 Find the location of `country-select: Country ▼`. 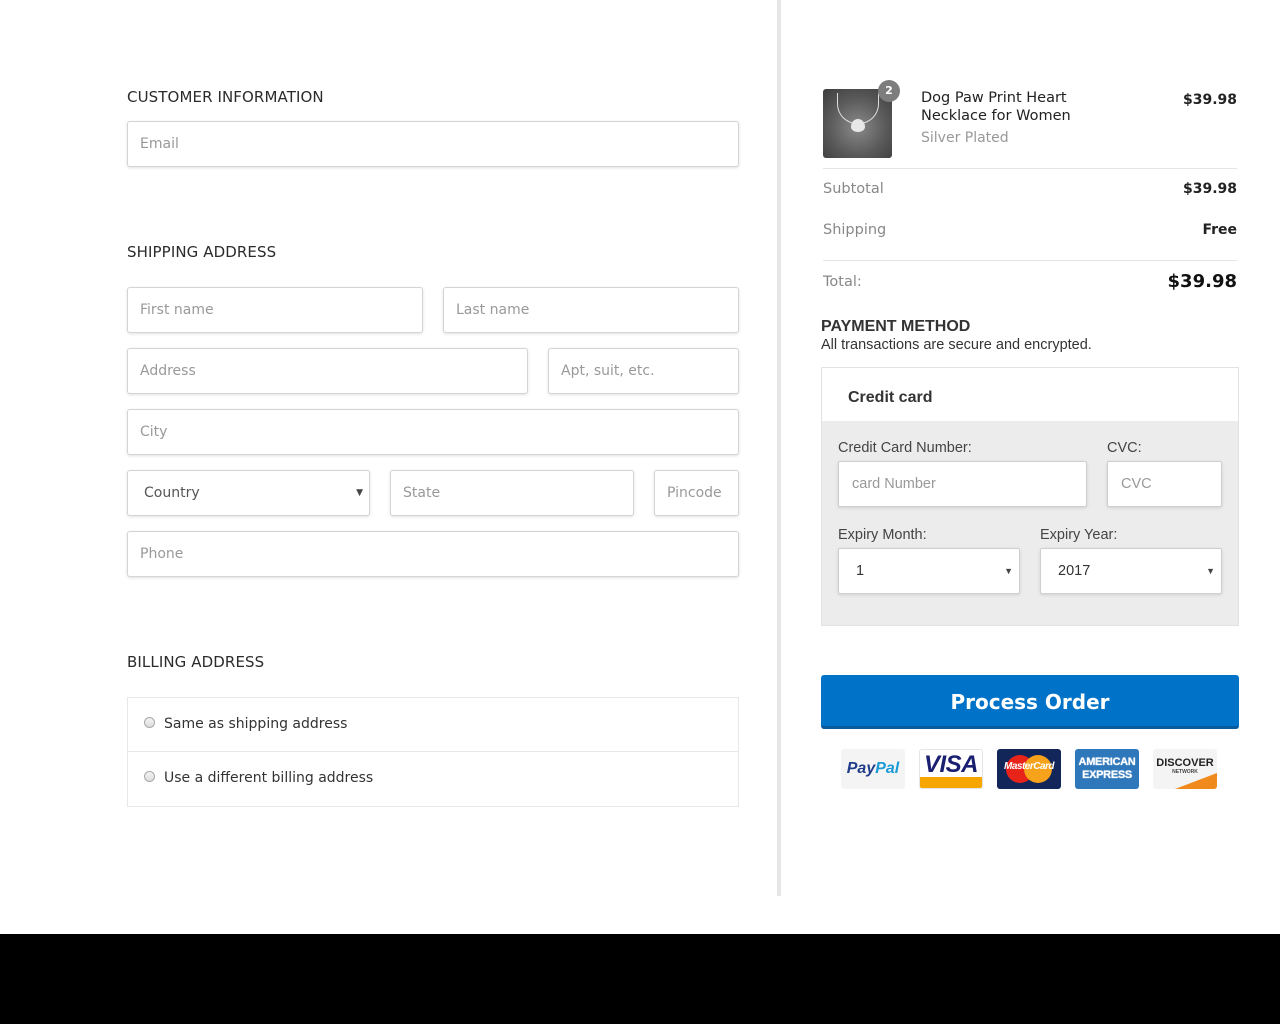

country-select: Country ▼ is located at coordinates (248, 493).